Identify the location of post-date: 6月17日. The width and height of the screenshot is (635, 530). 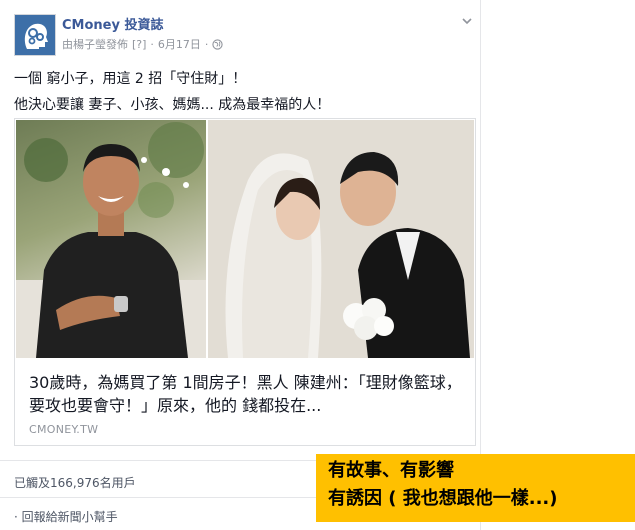
(179, 44).